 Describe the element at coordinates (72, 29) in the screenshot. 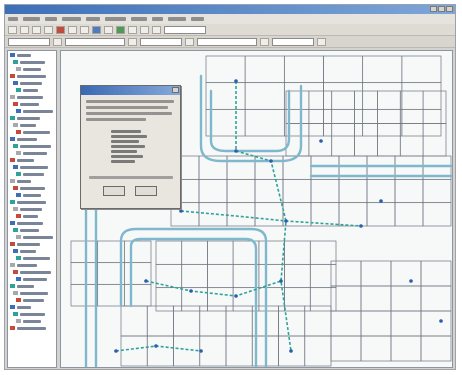

I see `copy-icon` at that location.